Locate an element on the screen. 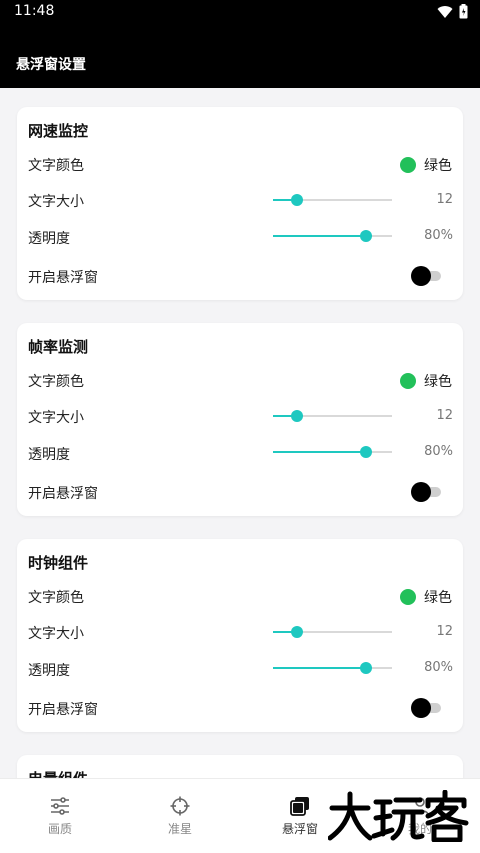 The image size is (480, 853). watermark-logo is located at coordinates (398, 816).